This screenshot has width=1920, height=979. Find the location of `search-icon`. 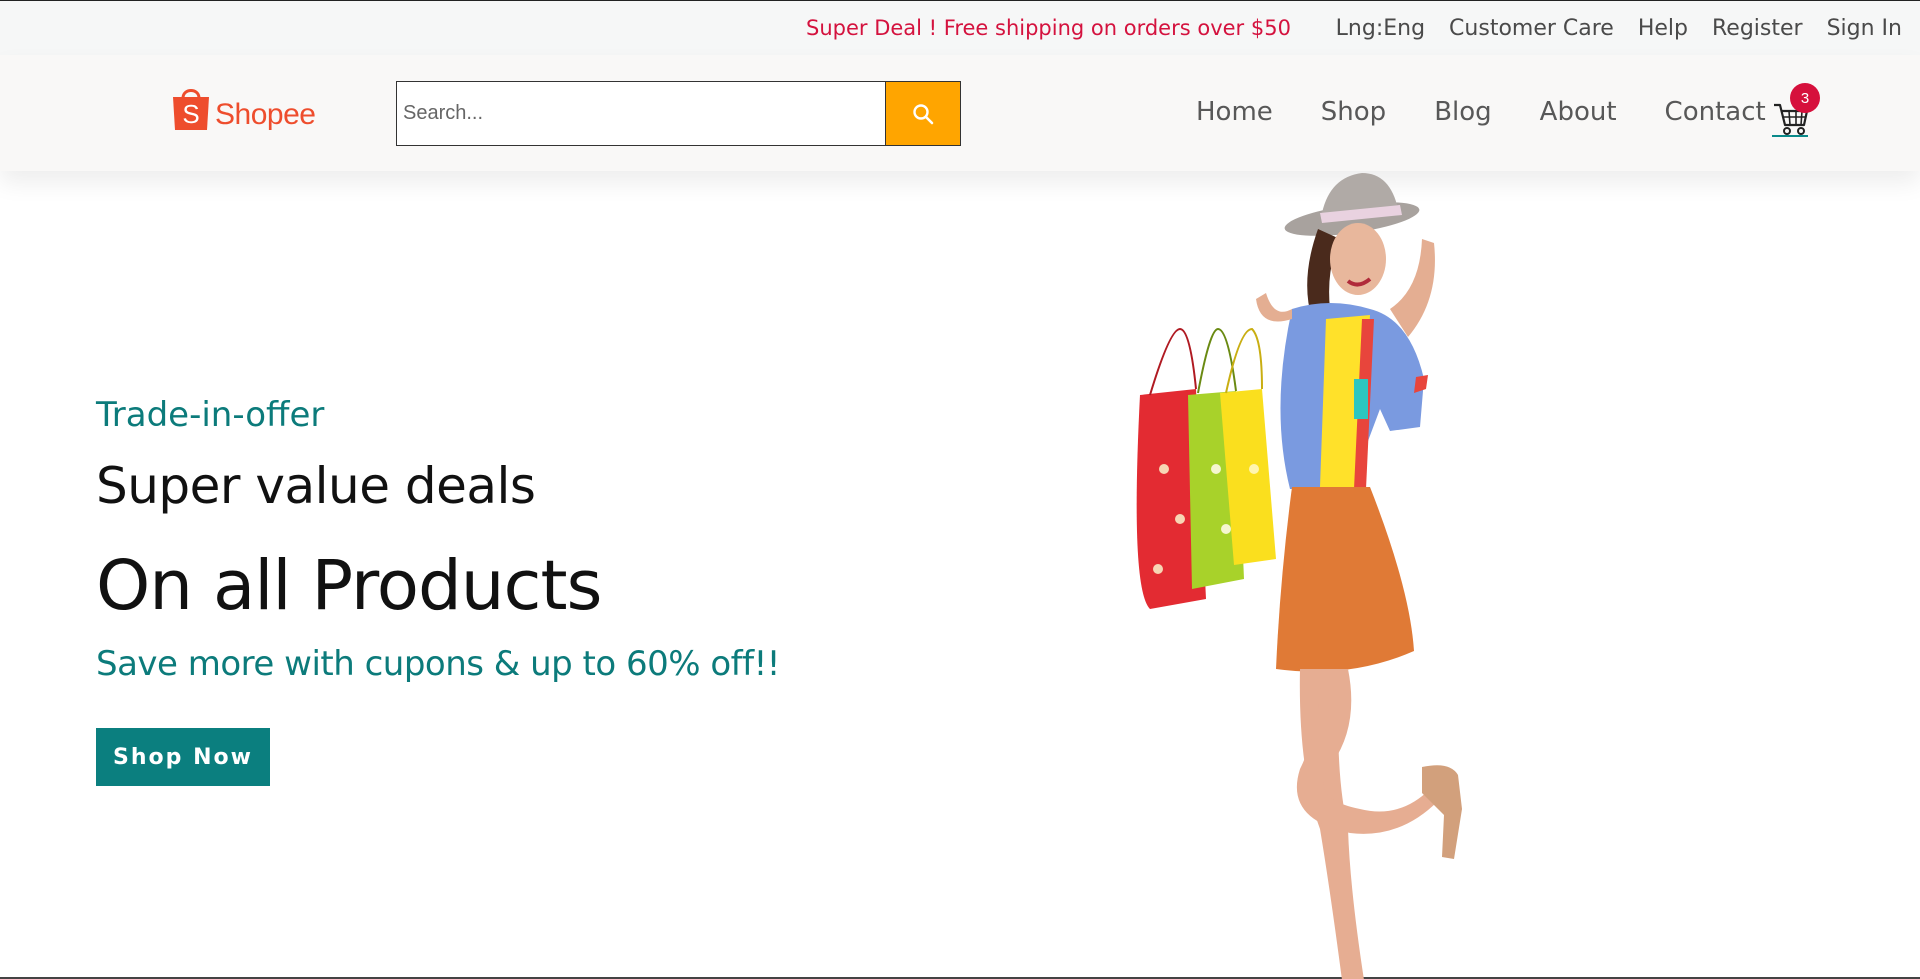

search-icon is located at coordinates (923, 113).